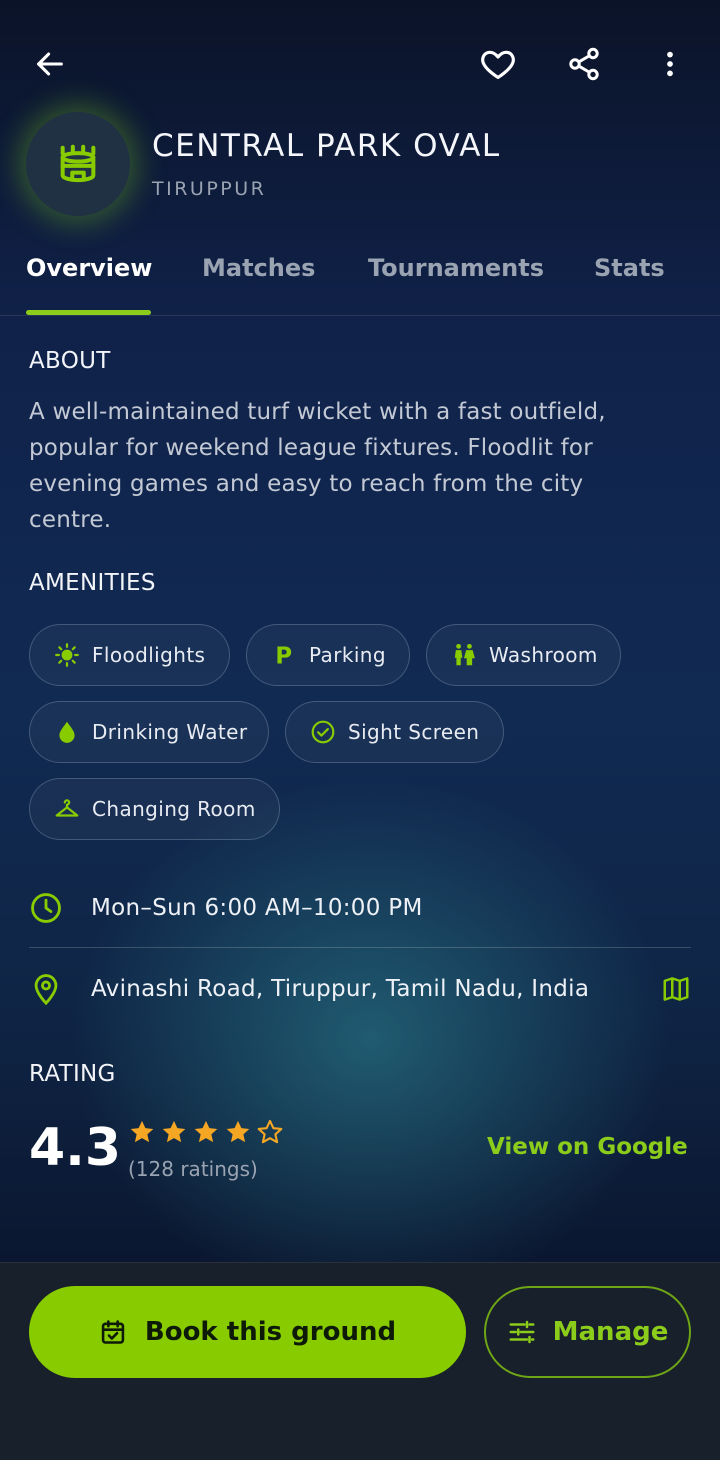 Image resolution: width=720 pixels, height=1460 pixels. I want to click on book-button-label: Book this ground, so click(270, 1332).